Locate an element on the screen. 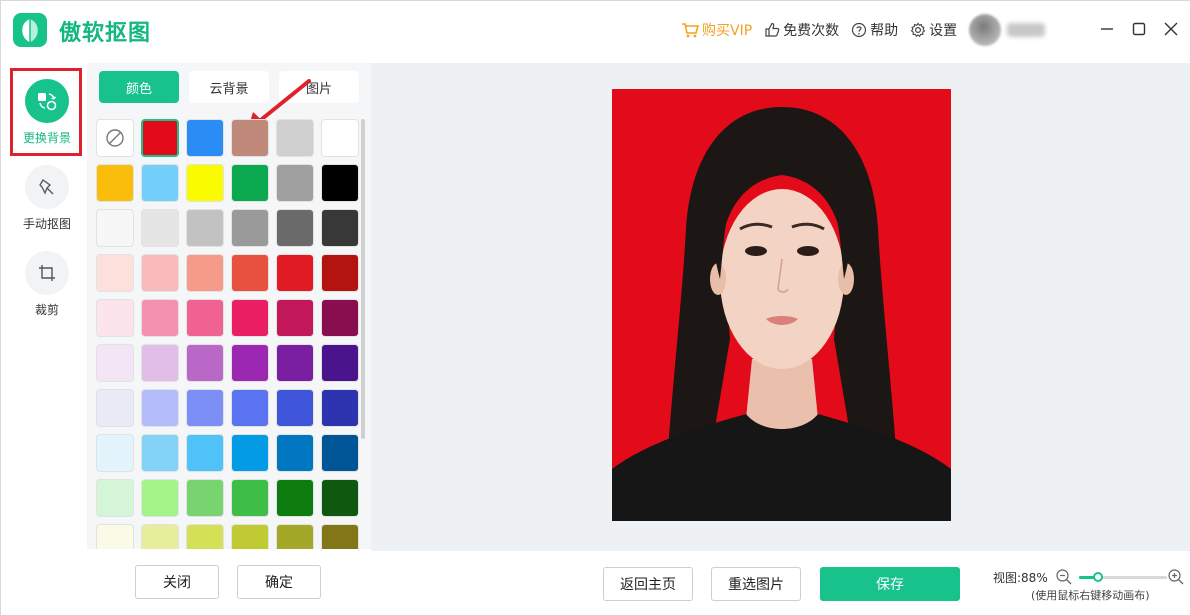 Image resolution: width=1190 pixels, height=615 pixels. background-tabs: 颜色 云背景 图片 is located at coordinates (229, 87).